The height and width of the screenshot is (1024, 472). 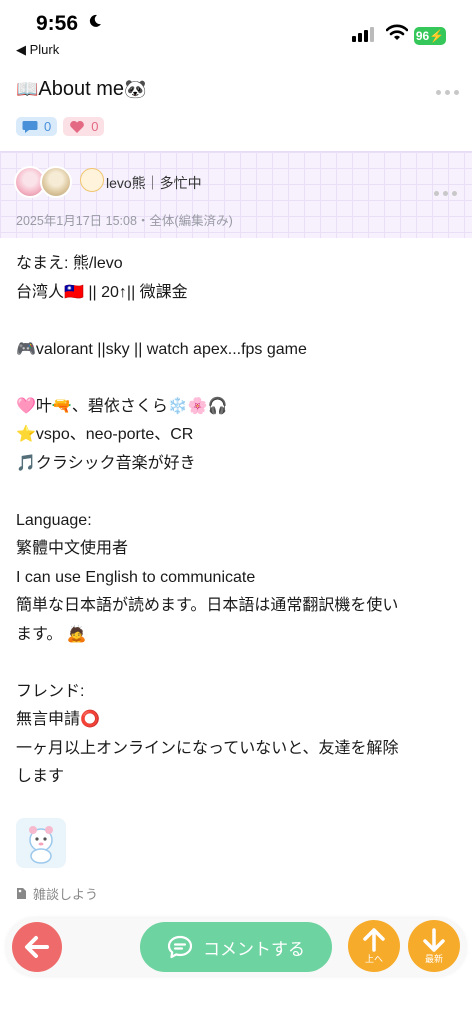 What do you see at coordinates (397, 35) in the screenshot?
I see `wifi-icon` at bounding box center [397, 35].